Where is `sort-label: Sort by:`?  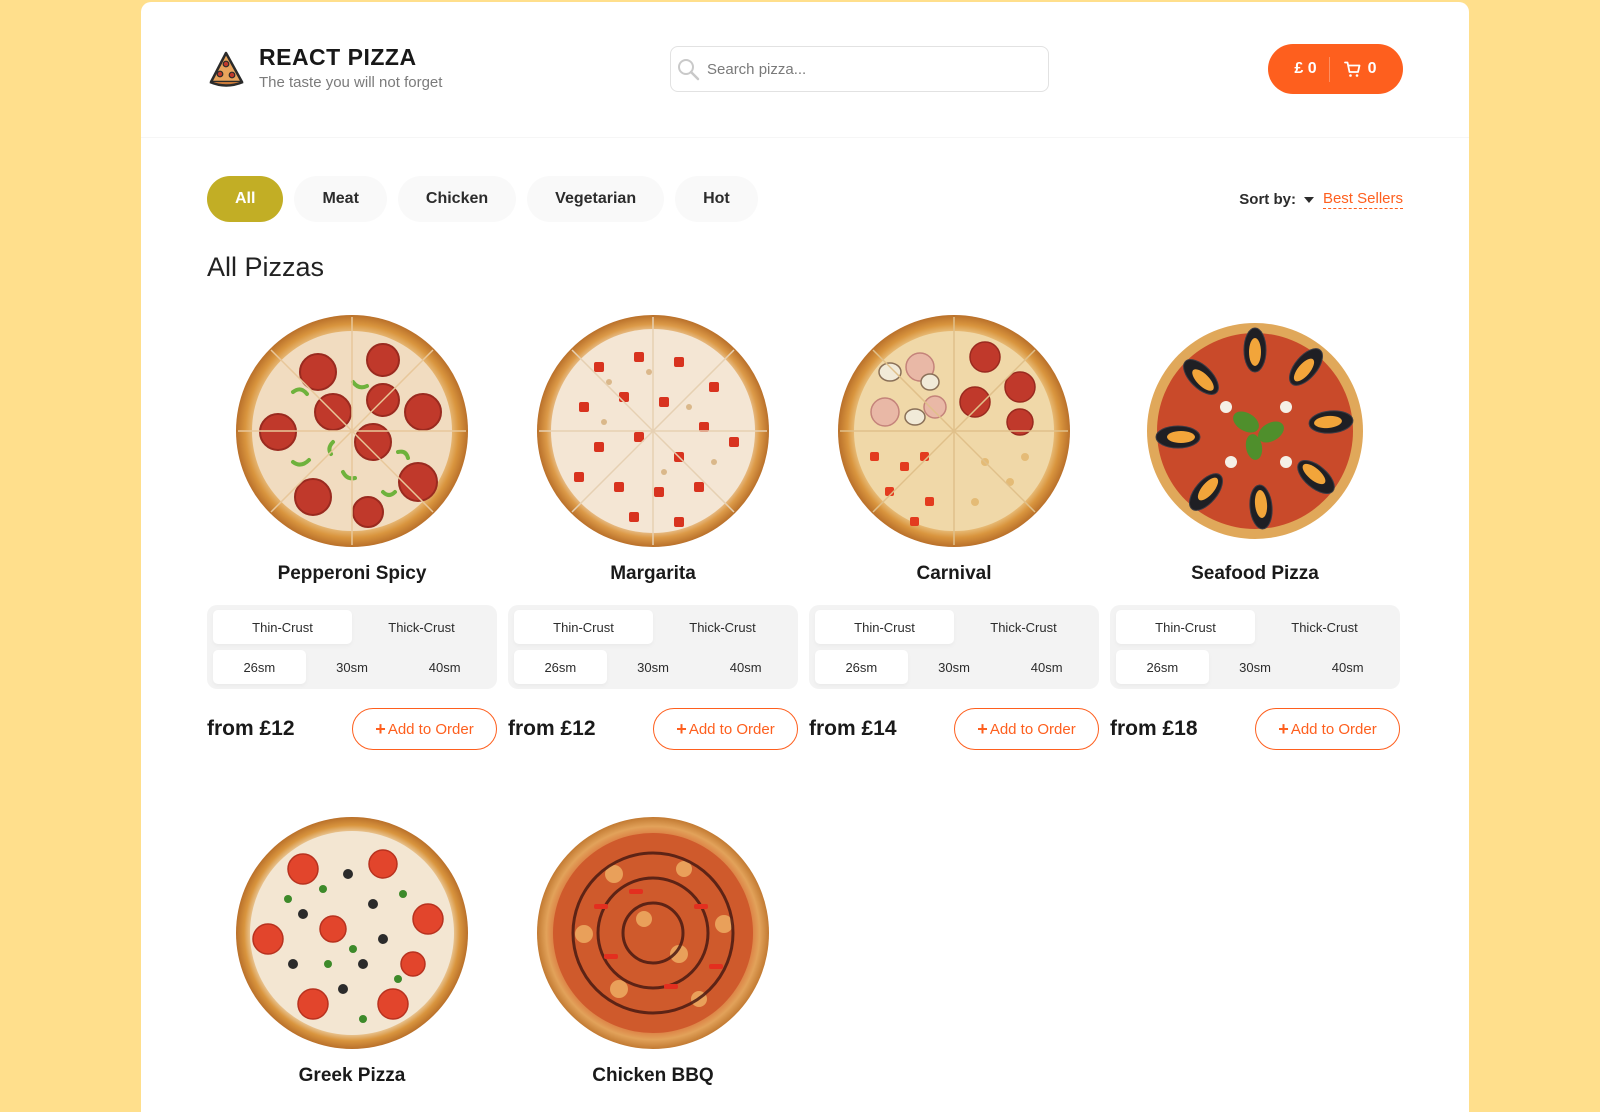
sort-label: Sort by: is located at coordinates (1267, 199).